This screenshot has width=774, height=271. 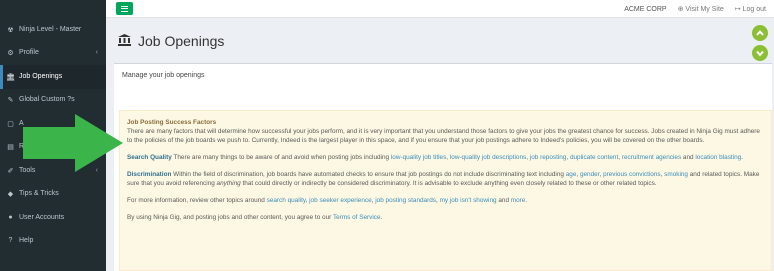 I want to click on sidebar-item-label: Job Openings, so click(x=41, y=77).